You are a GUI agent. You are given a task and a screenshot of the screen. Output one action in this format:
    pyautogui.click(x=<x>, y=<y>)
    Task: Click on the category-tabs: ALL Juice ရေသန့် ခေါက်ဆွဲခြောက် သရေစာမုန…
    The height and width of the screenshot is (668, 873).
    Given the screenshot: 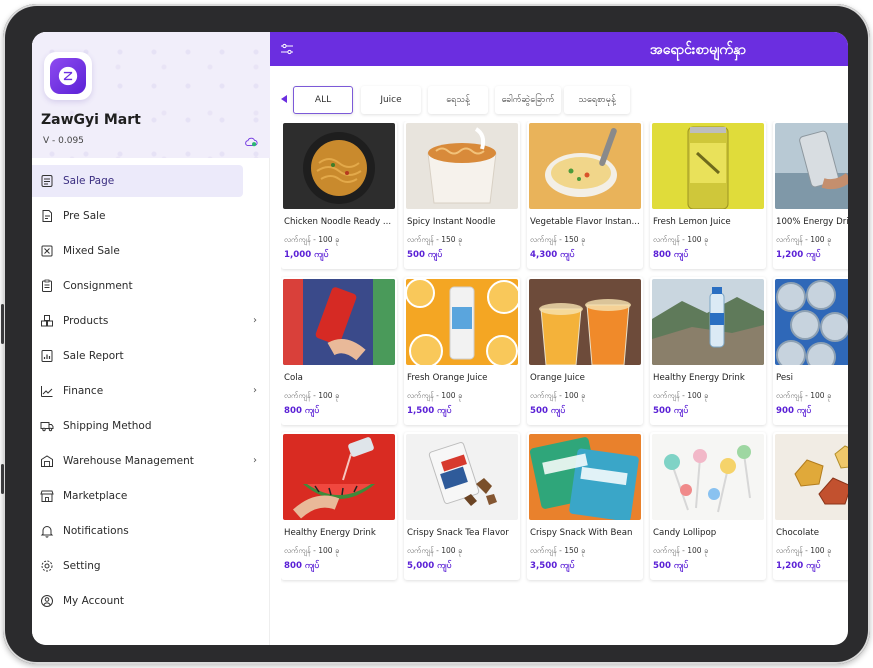 What is the action you would take?
    pyautogui.click(x=559, y=100)
    